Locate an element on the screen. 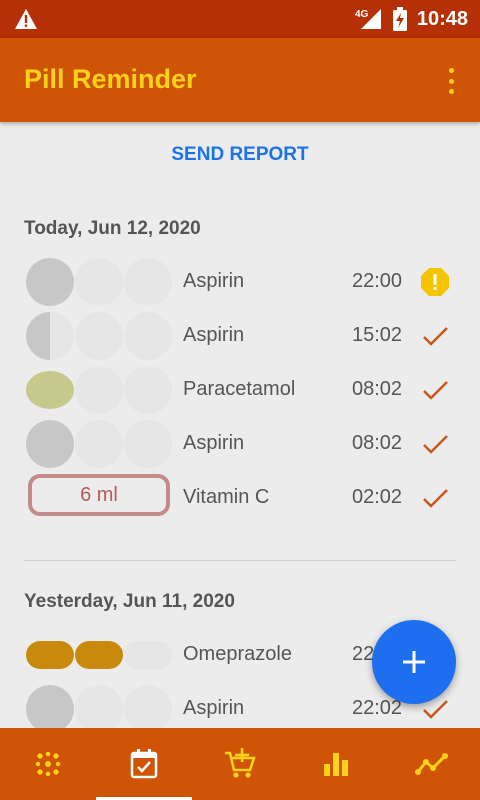  plus-icon is located at coordinates (414, 662).